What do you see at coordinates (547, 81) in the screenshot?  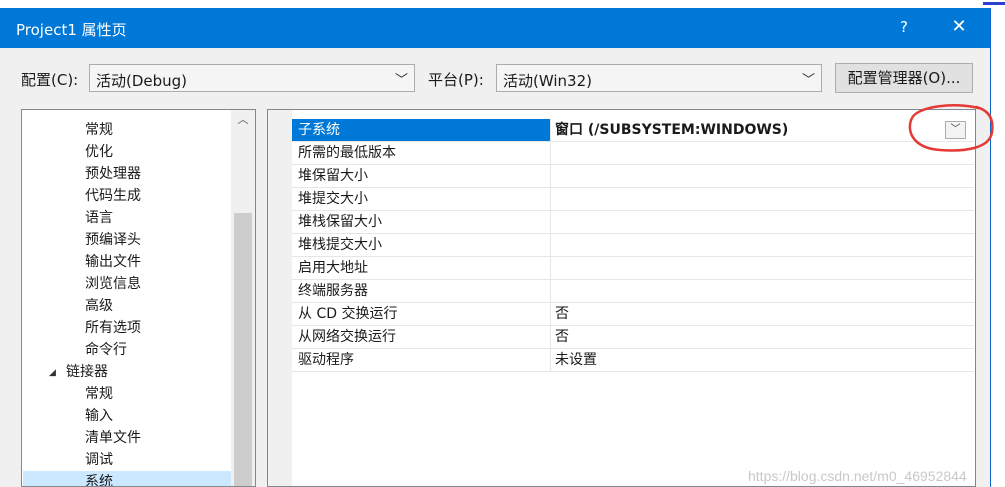 I see `platform-value: 活动(Win32)` at bounding box center [547, 81].